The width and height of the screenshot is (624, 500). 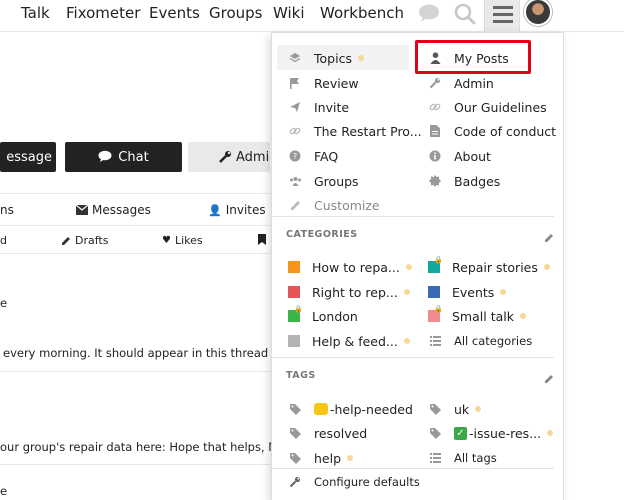 What do you see at coordinates (289, 13) in the screenshot?
I see `nav-link-wiki: Wiki` at bounding box center [289, 13].